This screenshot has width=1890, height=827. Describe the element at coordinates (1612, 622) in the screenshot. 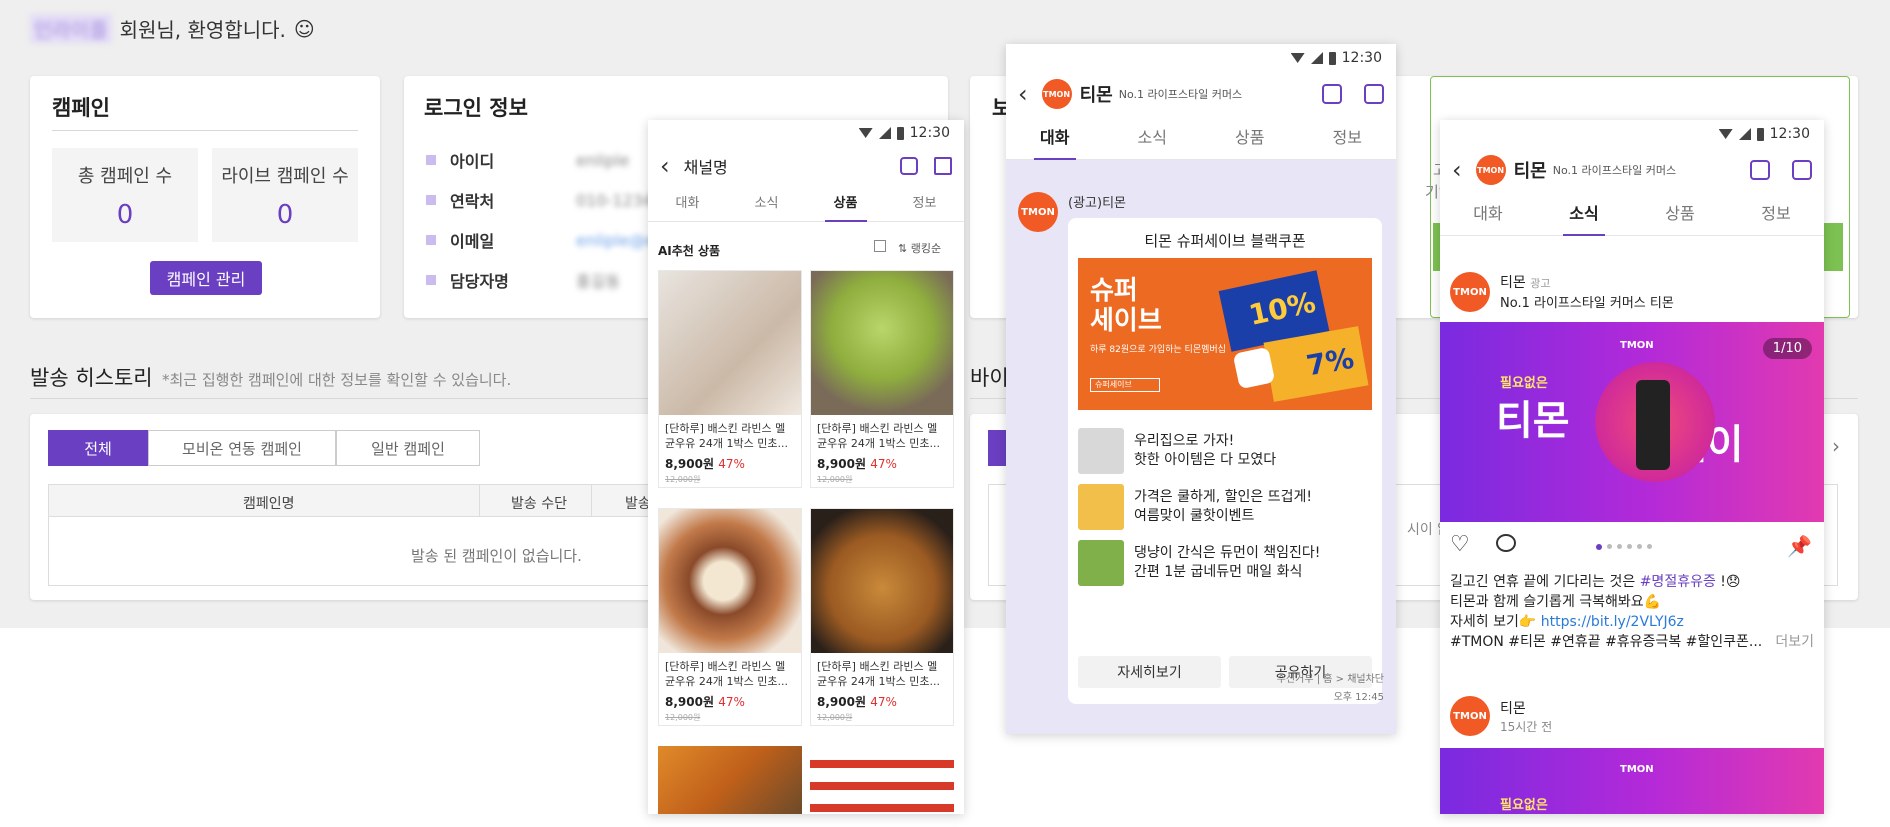

I see `caption-link: https://bit.ly/2VLYJ6z` at that location.